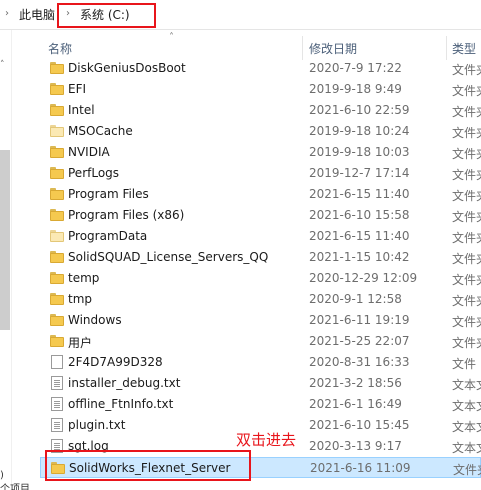 The image size is (481, 490). I want to click on file-date: 2019-9-18 10:03, so click(359, 152).